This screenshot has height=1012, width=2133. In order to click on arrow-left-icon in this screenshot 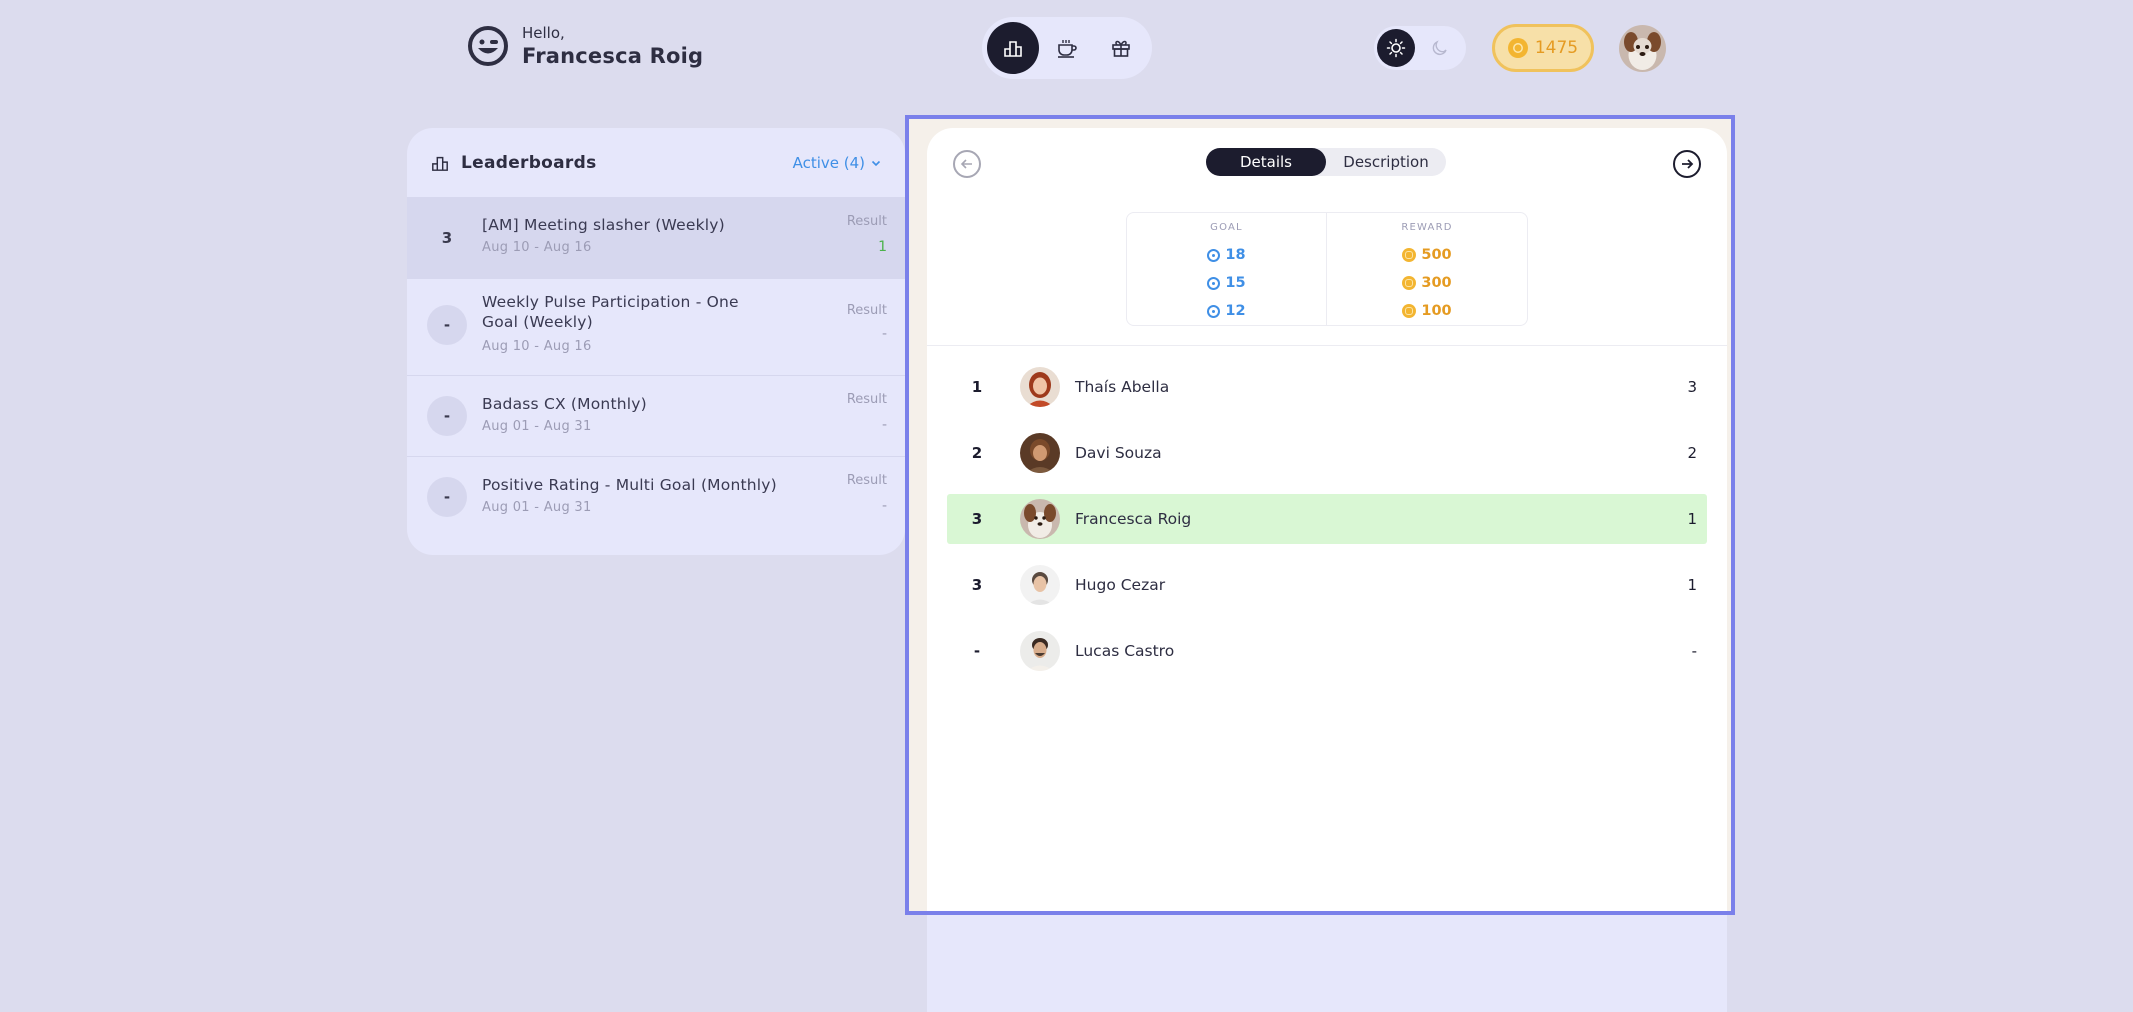, I will do `click(966, 164)`.